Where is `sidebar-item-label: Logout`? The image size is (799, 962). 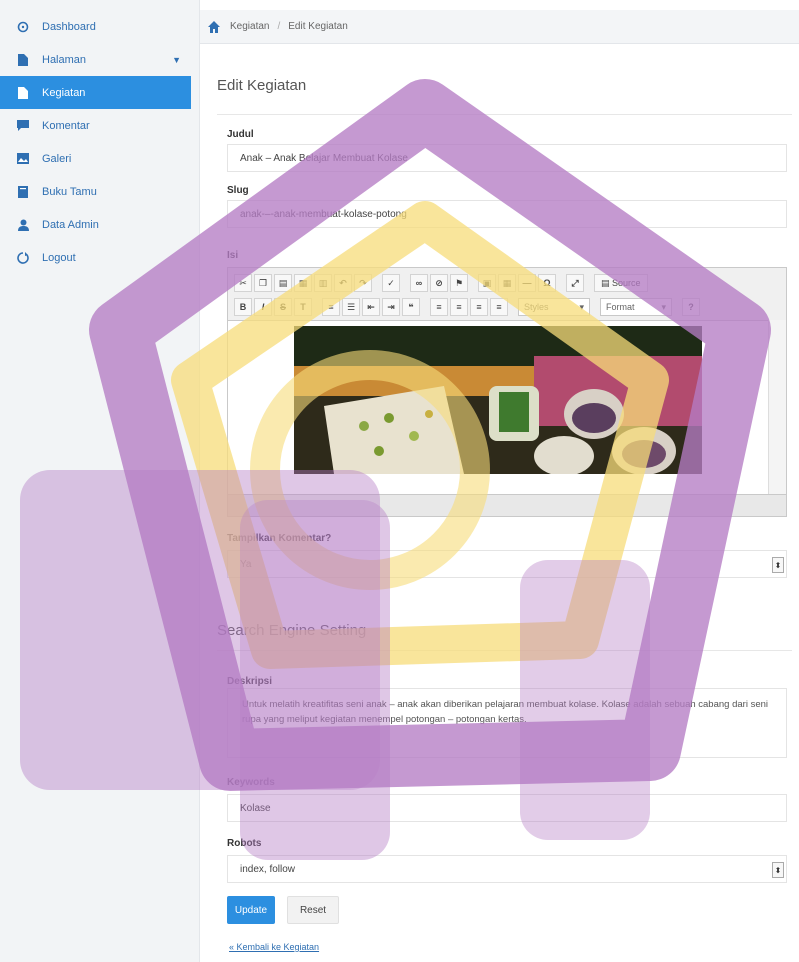
sidebar-item-label: Logout is located at coordinates (59, 257).